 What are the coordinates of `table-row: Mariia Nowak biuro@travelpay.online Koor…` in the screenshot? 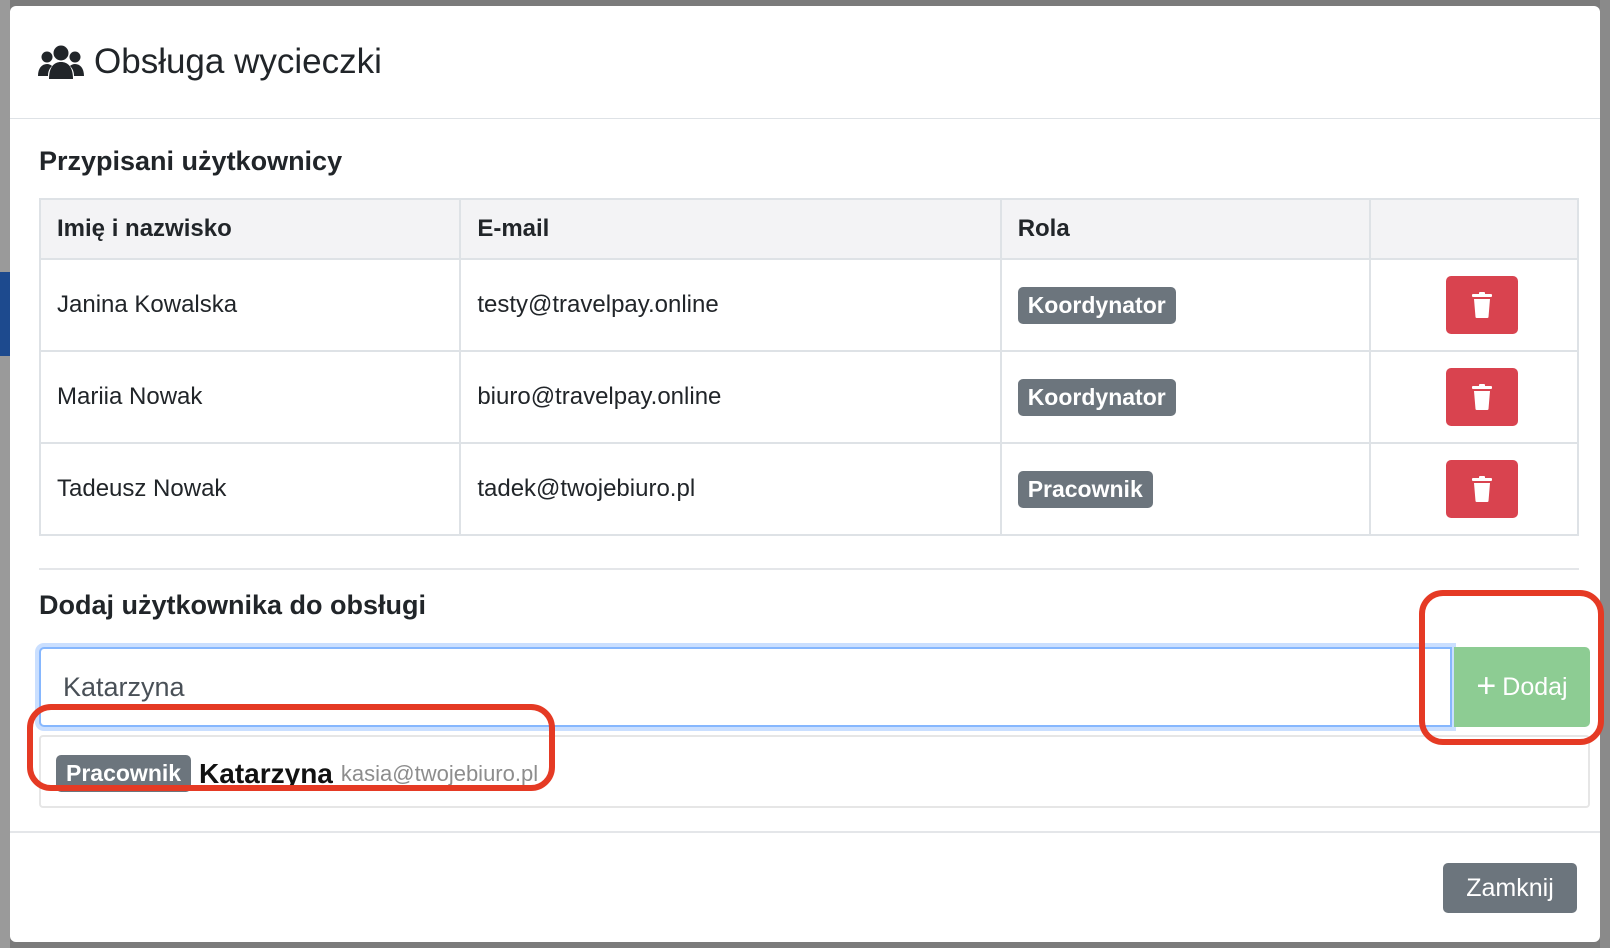 It's located at (808, 397).